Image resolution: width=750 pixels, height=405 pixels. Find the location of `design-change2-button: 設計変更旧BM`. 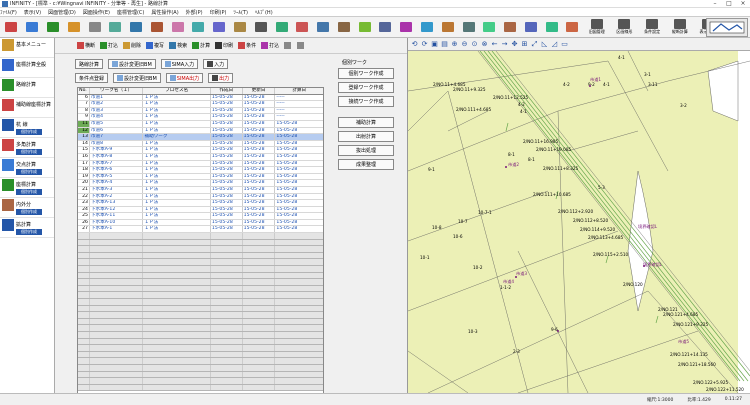

design-change2-button: 設計変更旧BM is located at coordinates (137, 78).